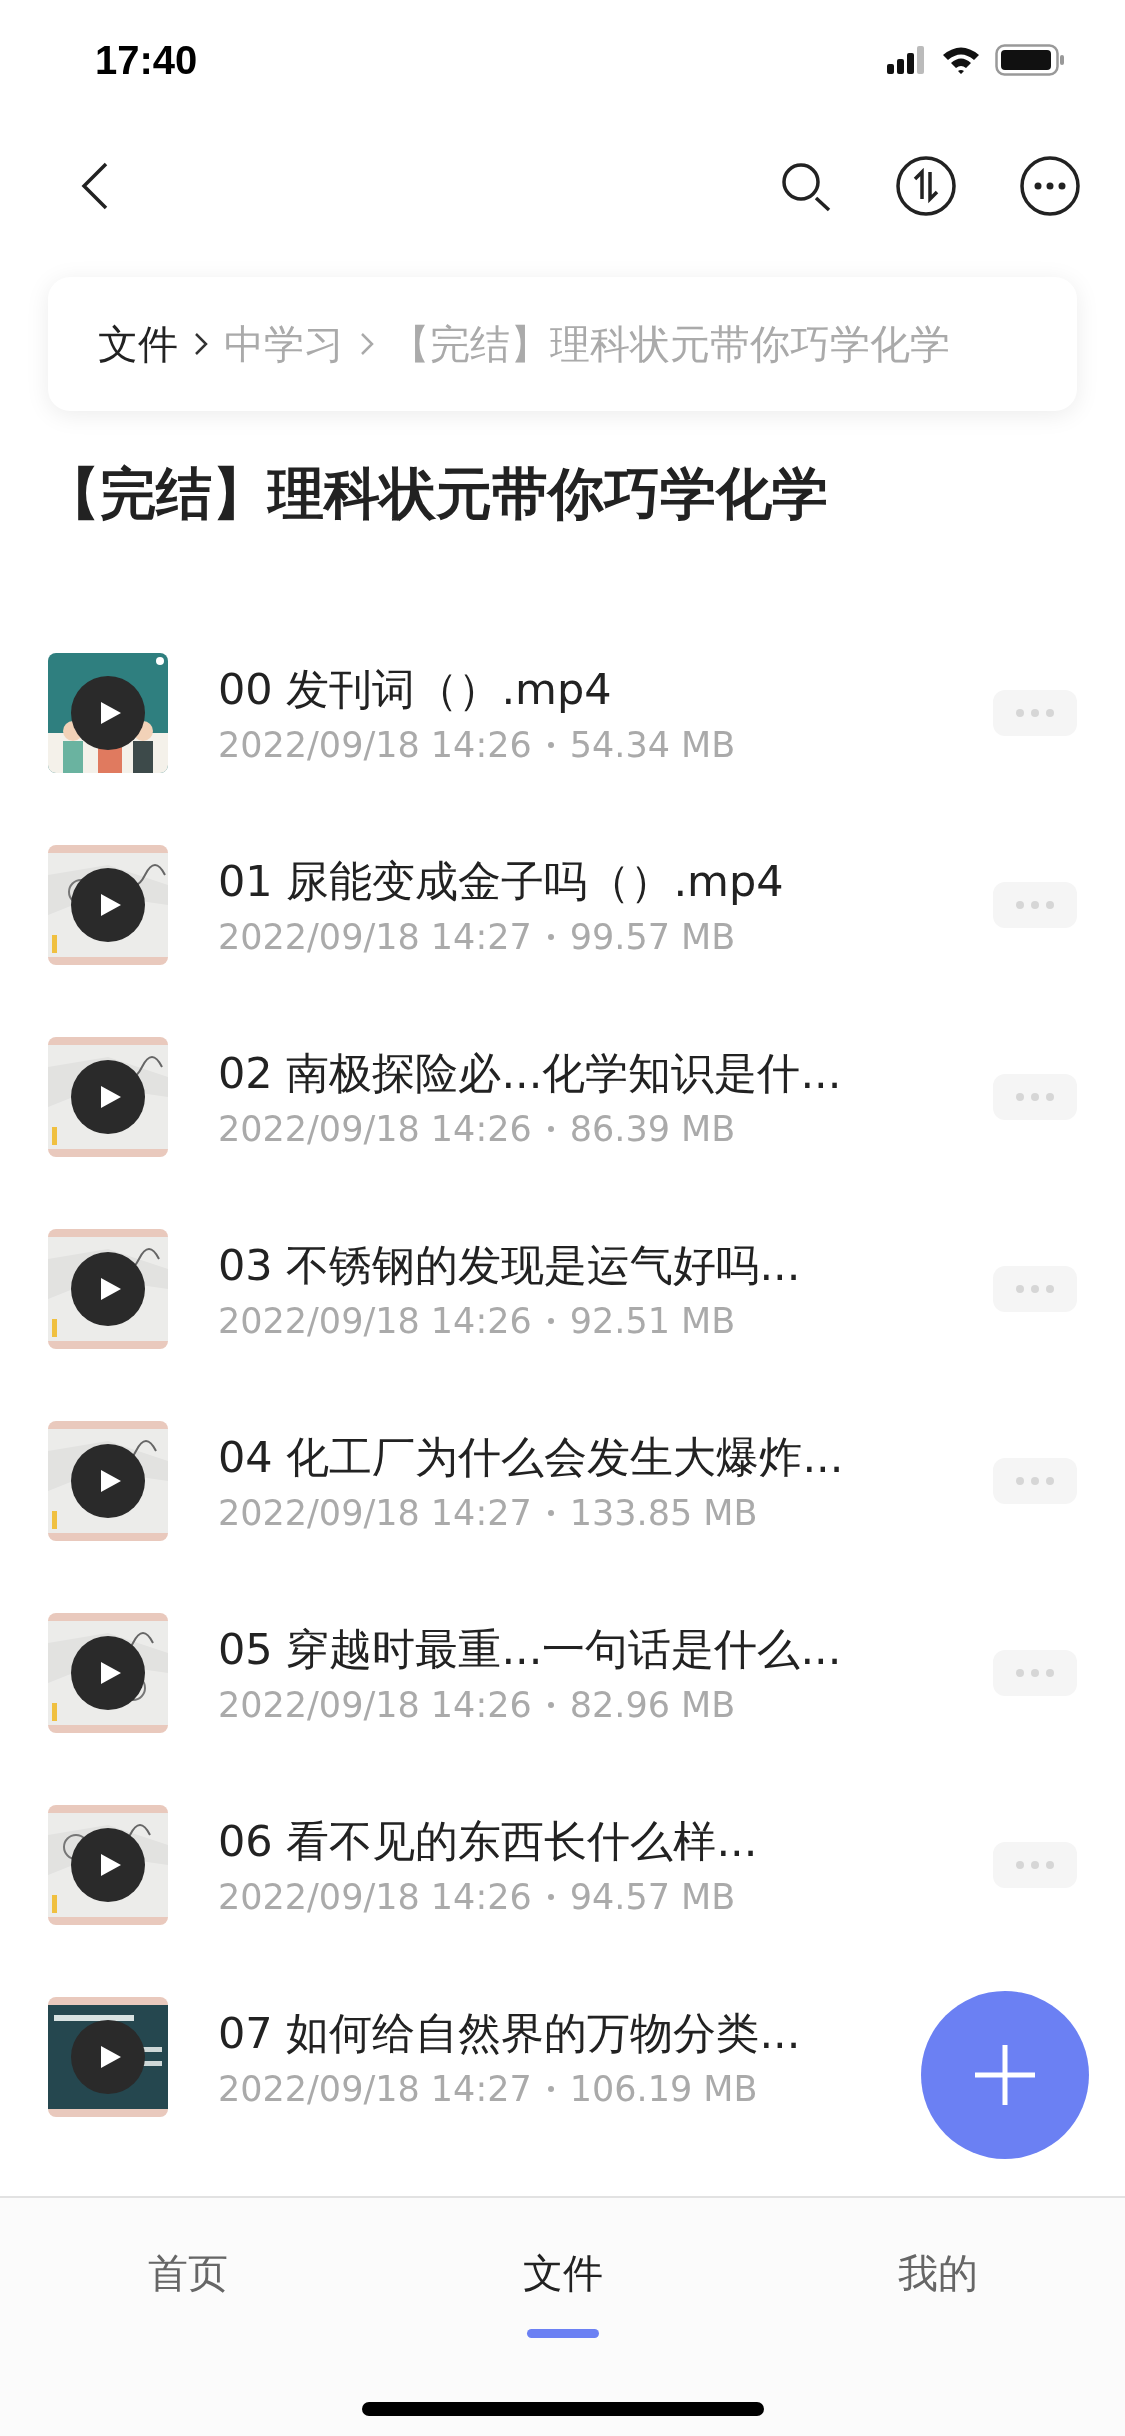 This screenshot has height=2436, width=1125. What do you see at coordinates (926, 186) in the screenshot?
I see `sort-icon` at bounding box center [926, 186].